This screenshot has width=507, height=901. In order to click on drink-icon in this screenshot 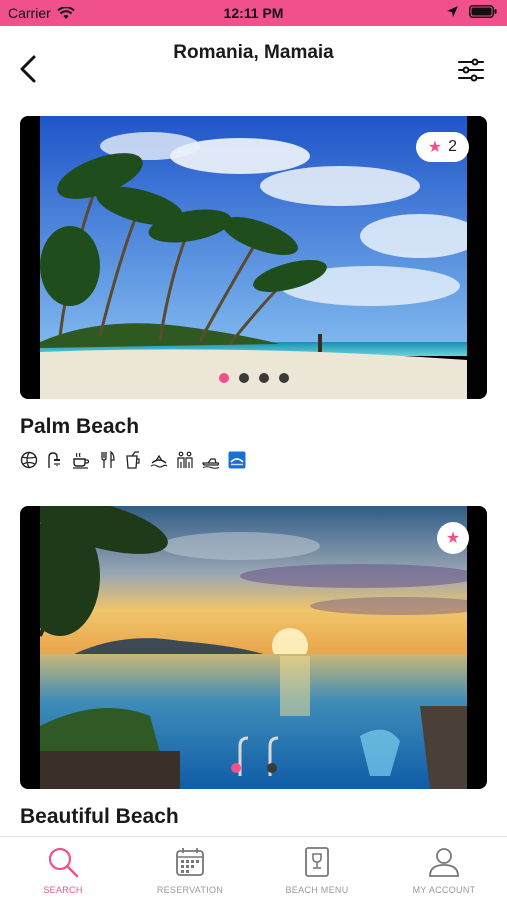, I will do `click(133, 460)`.